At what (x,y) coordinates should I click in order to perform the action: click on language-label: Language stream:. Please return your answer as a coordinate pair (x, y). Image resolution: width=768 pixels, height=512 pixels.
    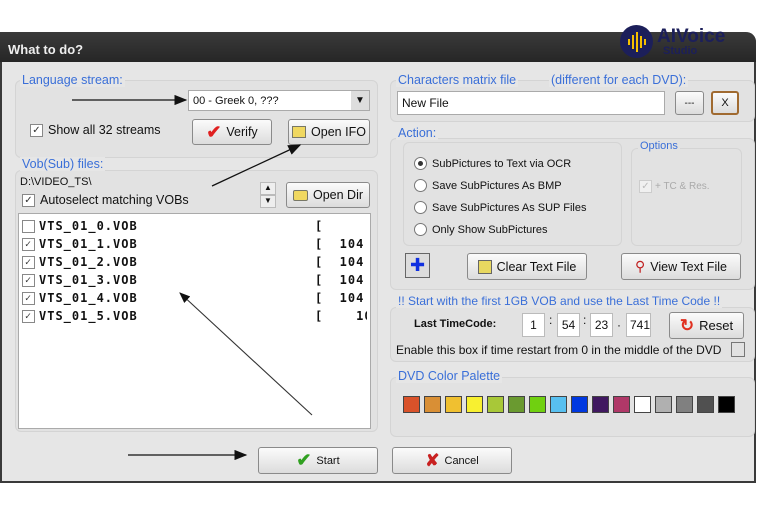
    Looking at the image, I should click on (72, 80).